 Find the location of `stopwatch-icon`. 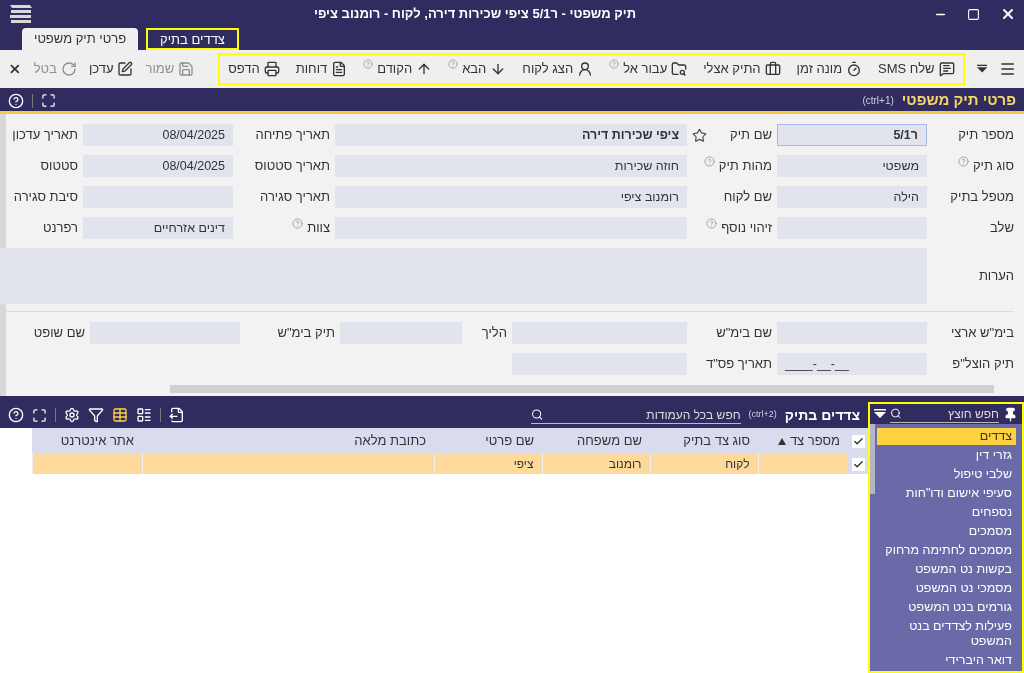

stopwatch-icon is located at coordinates (854, 69).